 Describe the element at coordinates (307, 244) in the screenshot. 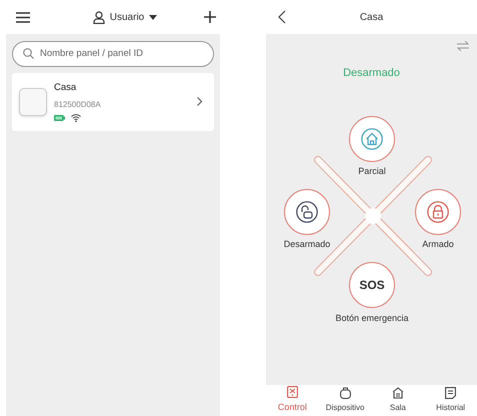

I see `mode-label: Desarmado` at that location.